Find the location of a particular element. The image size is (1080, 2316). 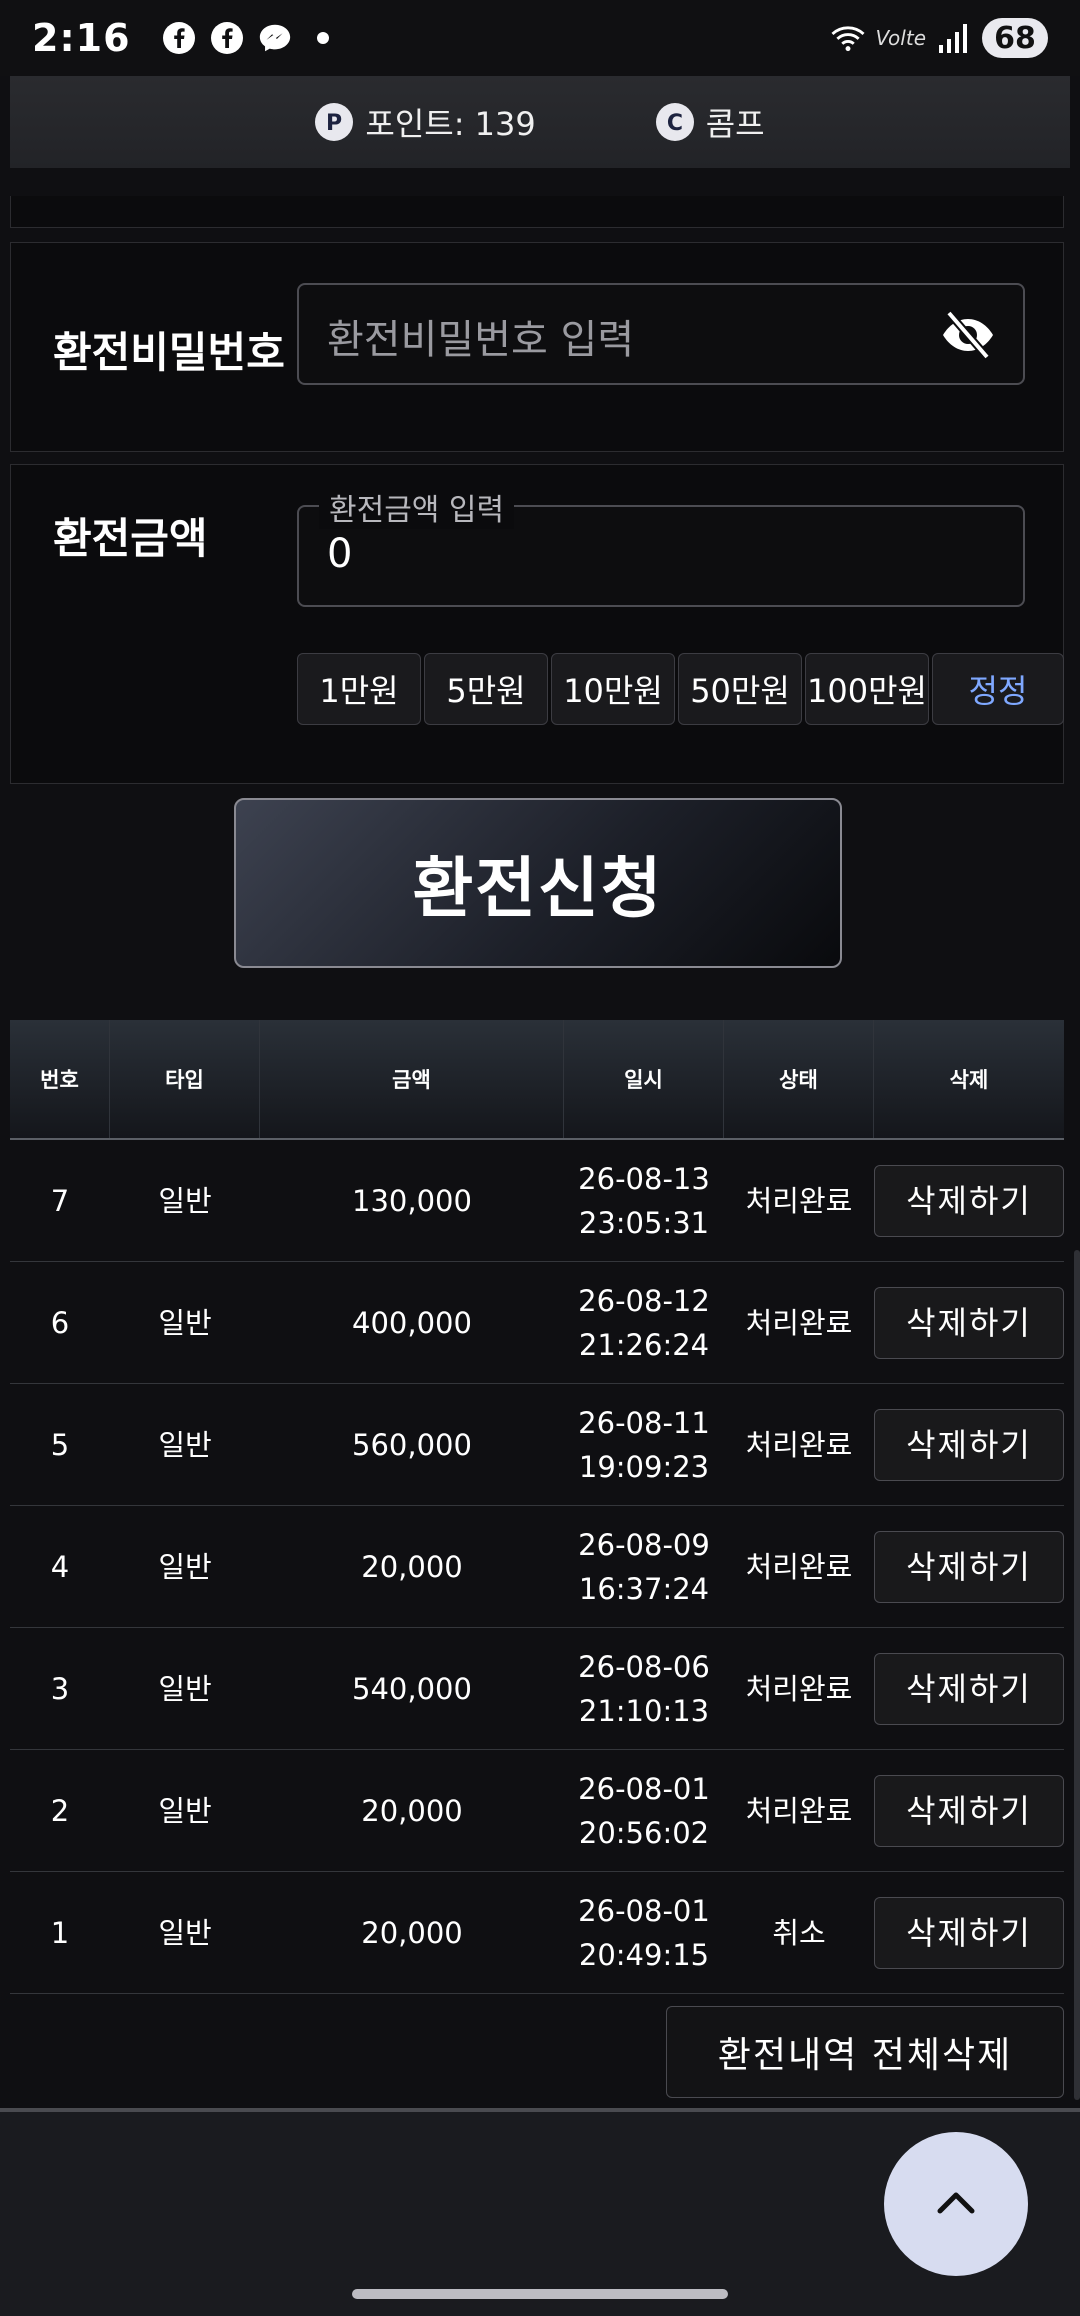

exchange-submit-button: 환전신청 is located at coordinates (538, 883).